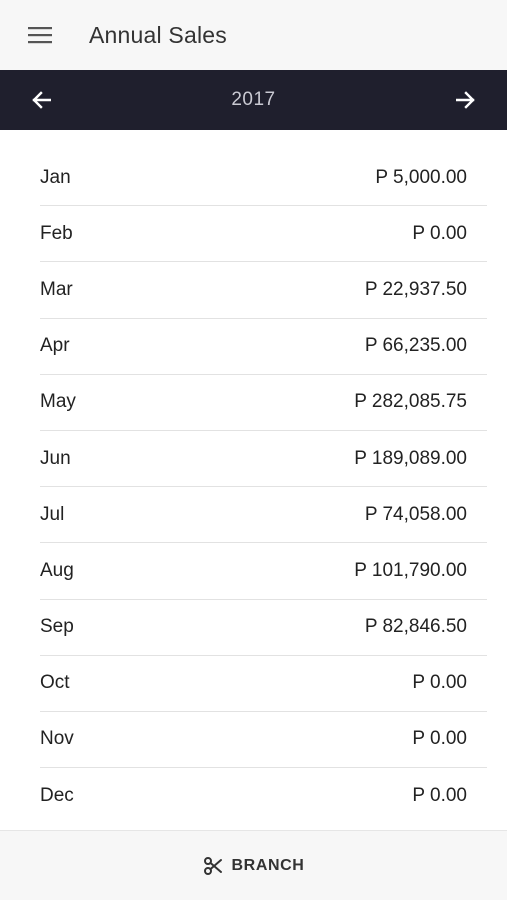 The height and width of the screenshot is (900, 507). What do you see at coordinates (263, 347) in the screenshot?
I see `sales-row-apr: Apr P 66,235.00` at bounding box center [263, 347].